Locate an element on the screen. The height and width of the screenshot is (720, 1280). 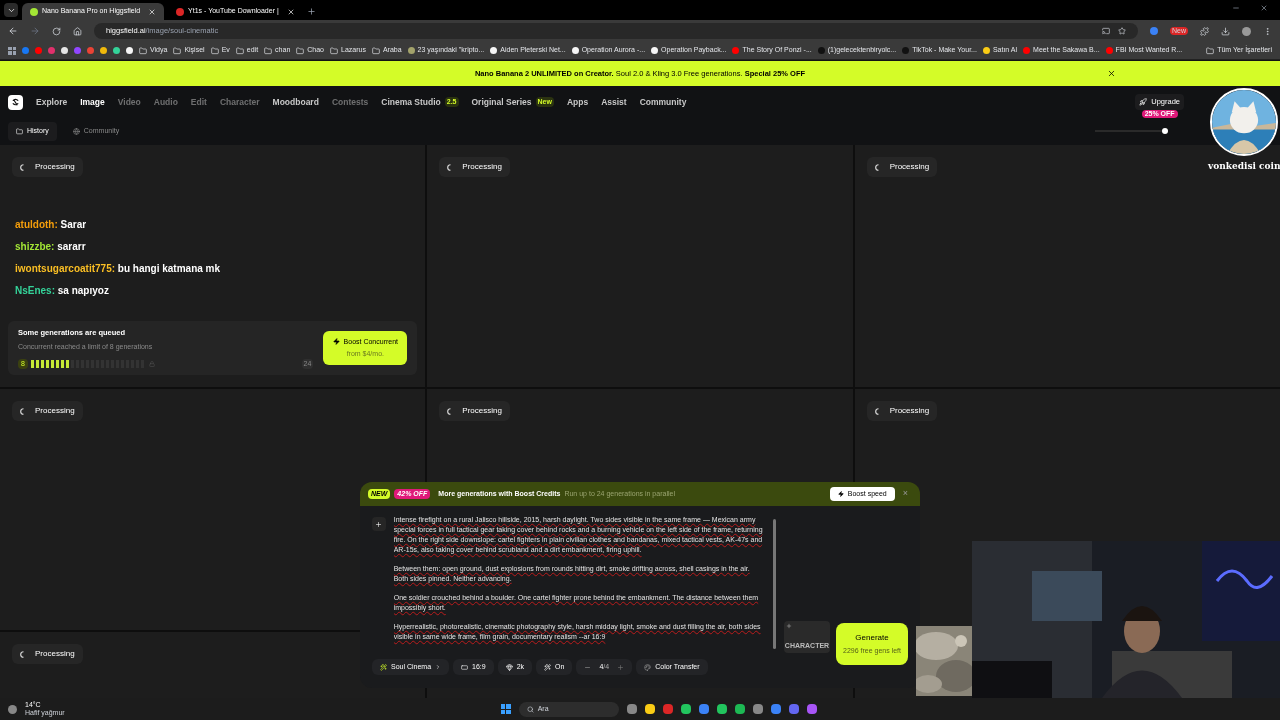
lock-icon is located at coordinates (151, 363).